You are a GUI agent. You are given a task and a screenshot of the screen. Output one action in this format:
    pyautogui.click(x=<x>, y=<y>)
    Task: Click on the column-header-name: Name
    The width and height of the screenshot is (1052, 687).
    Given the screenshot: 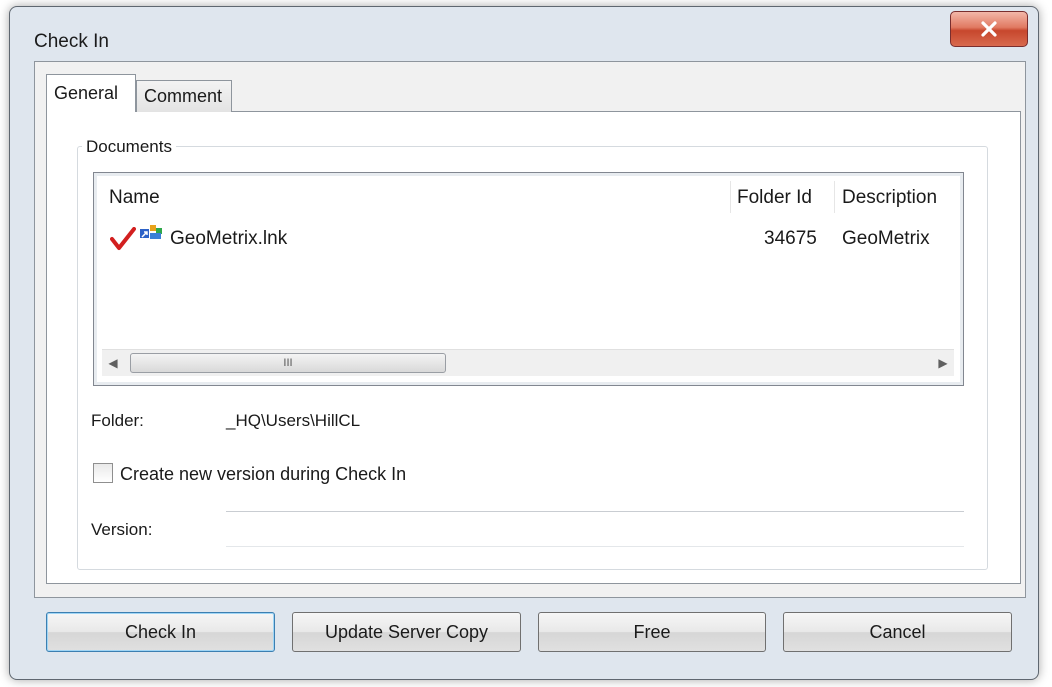 What is the action you would take?
    pyautogui.click(x=134, y=198)
    